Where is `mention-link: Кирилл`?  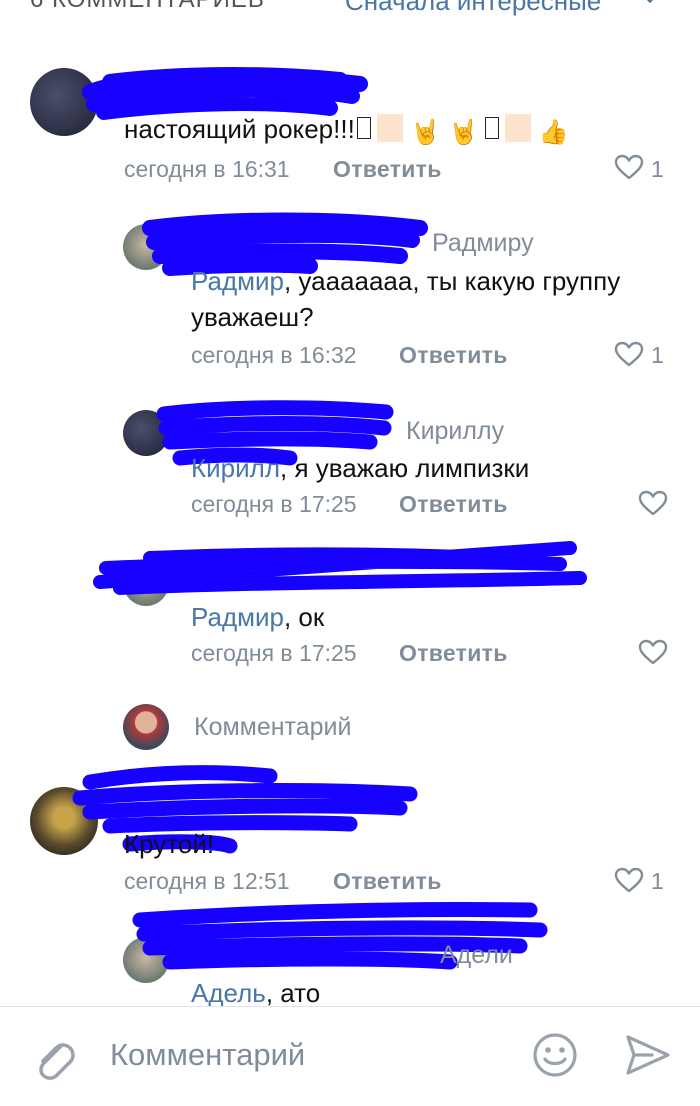
mention-link: Кирилл is located at coordinates (235, 468).